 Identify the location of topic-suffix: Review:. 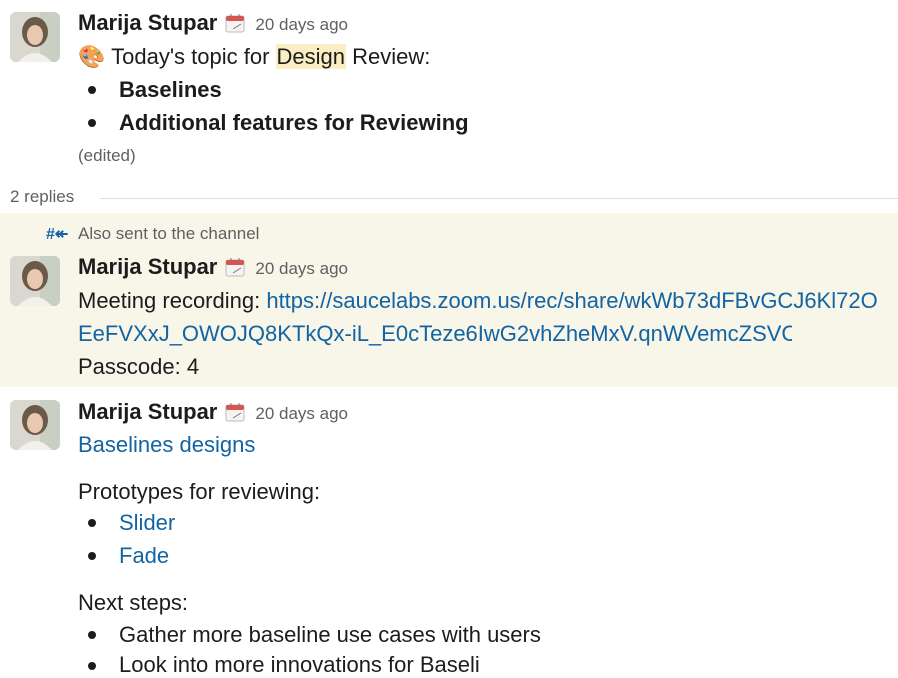
(388, 56).